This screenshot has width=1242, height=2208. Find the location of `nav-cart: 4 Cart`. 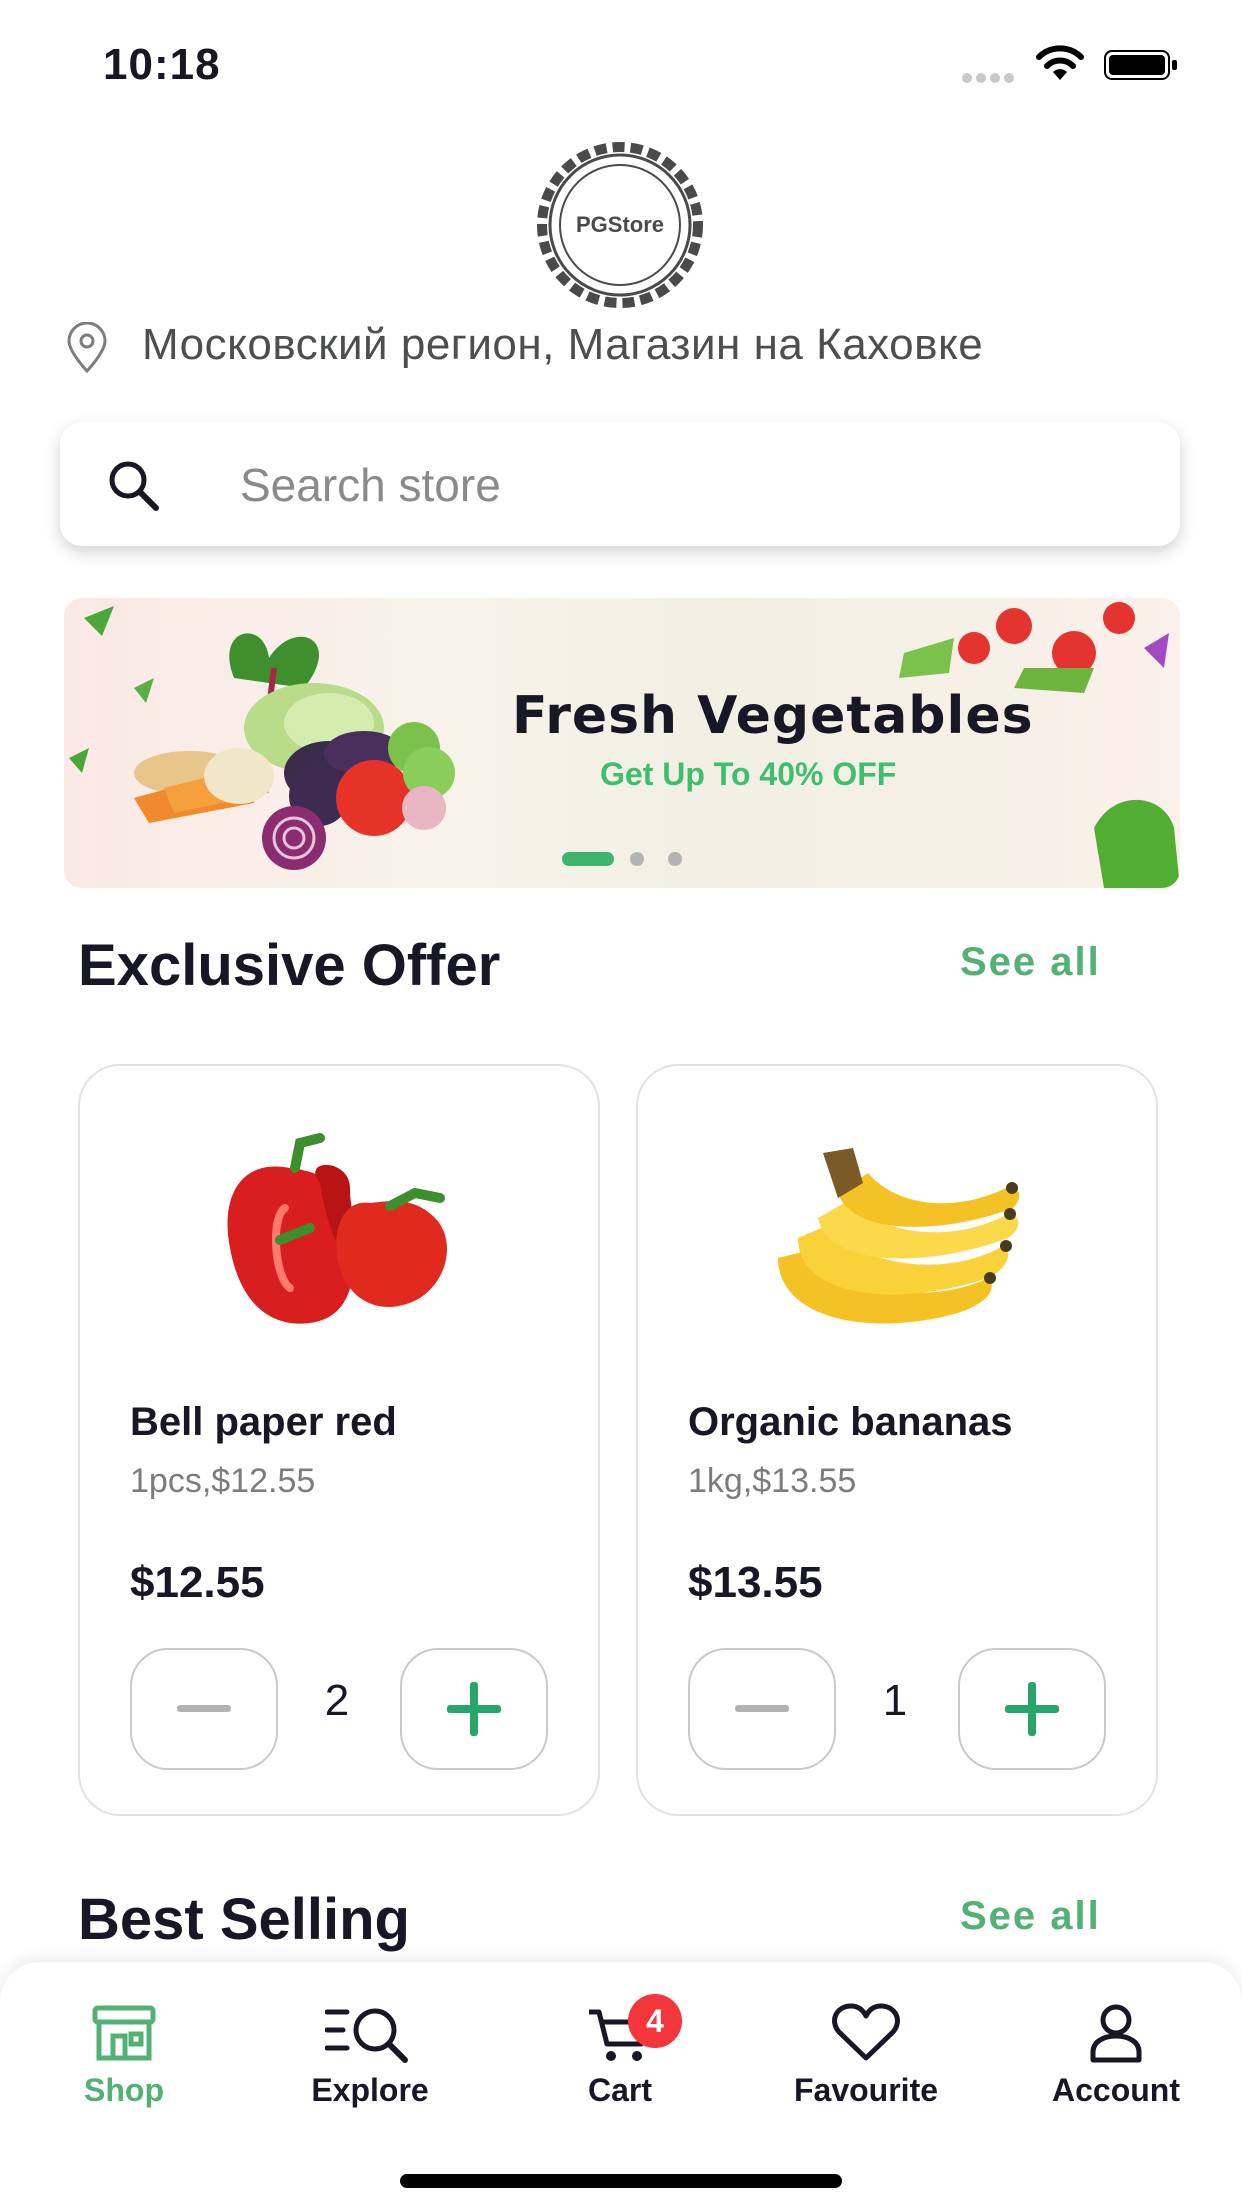

nav-cart: 4 Cart is located at coordinates (620, 2051).